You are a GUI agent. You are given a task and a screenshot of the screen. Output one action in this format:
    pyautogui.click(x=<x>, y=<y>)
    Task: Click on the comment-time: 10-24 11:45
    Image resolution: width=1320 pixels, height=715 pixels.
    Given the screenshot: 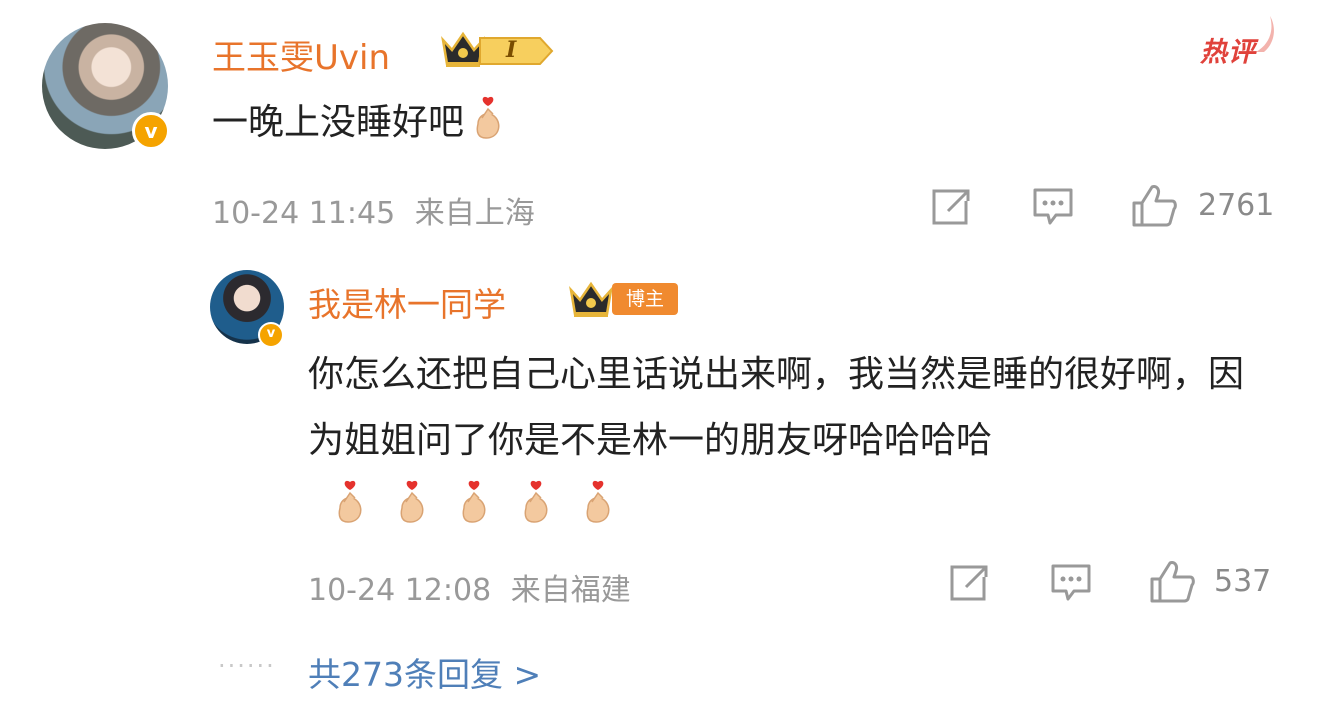 What is the action you would take?
    pyautogui.click(x=304, y=213)
    